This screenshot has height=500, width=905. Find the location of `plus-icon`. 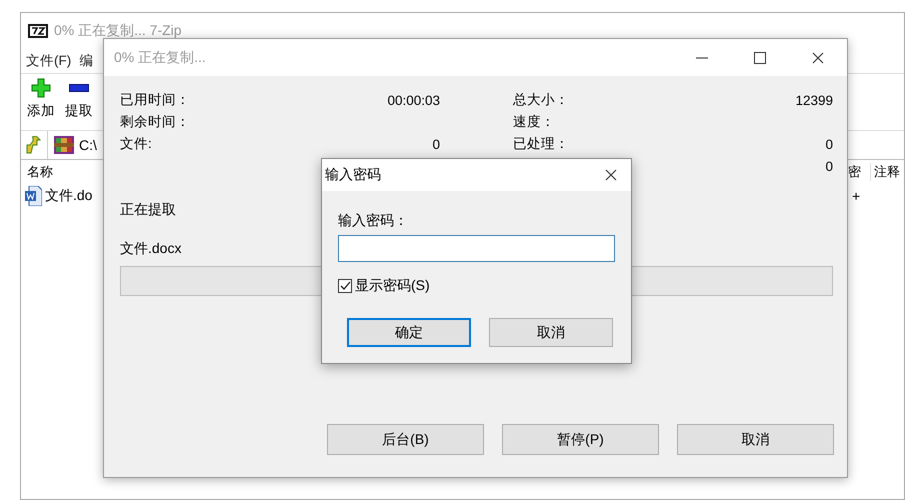

plus-icon is located at coordinates (41, 88).